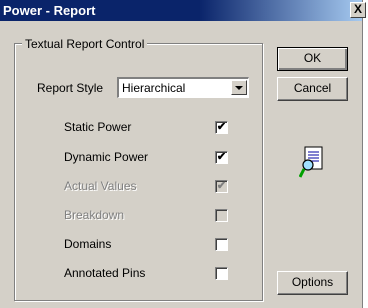  Describe the element at coordinates (105, 273) in the screenshot. I see `annotated-pins-label: Annotated Pins` at that location.